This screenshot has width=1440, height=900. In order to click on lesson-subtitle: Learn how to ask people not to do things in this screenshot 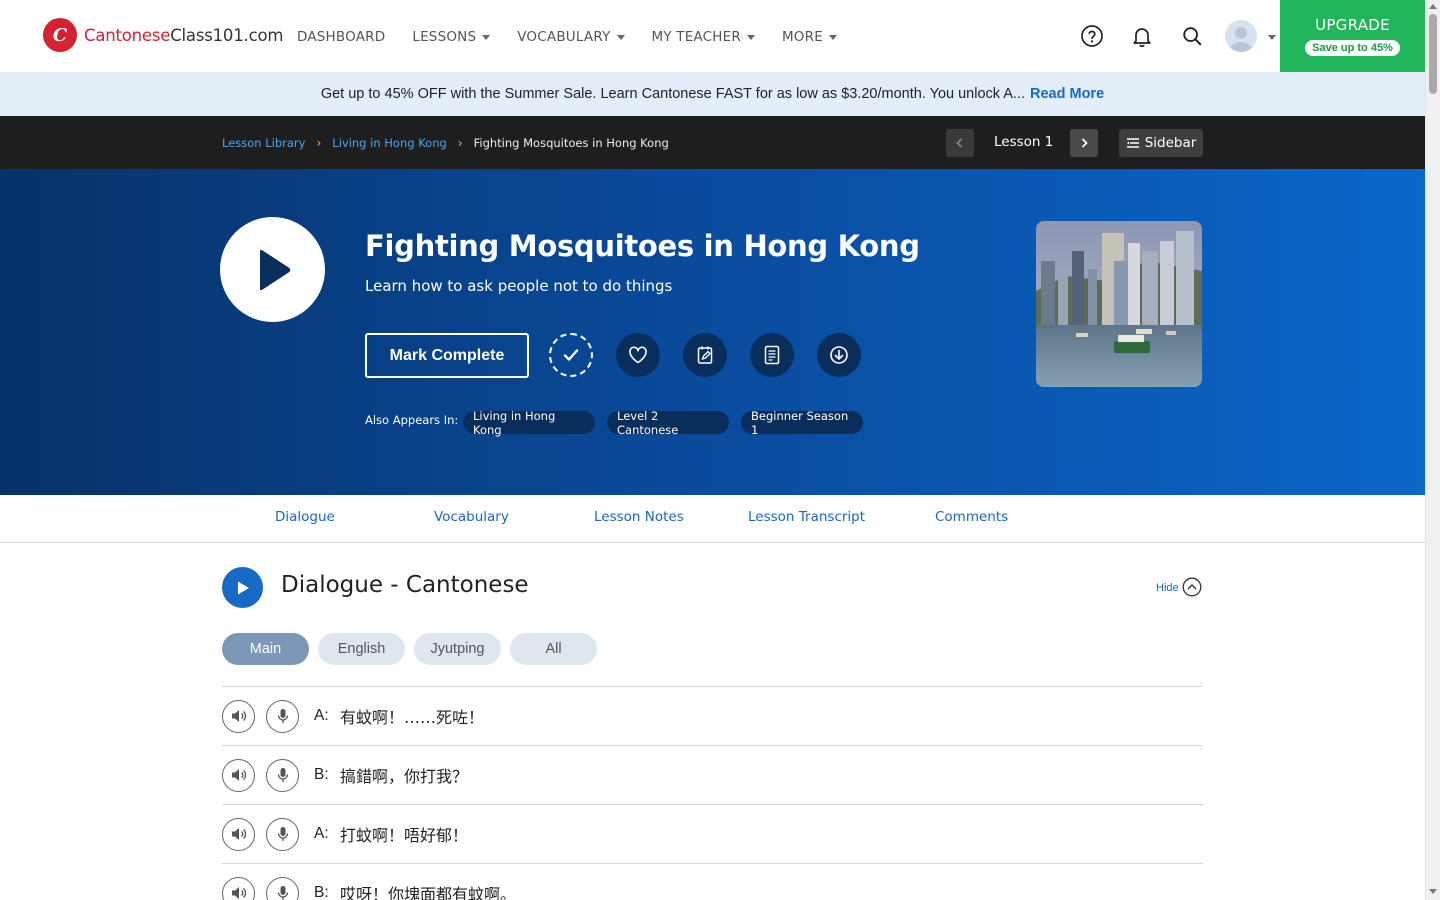, I will do `click(519, 286)`.